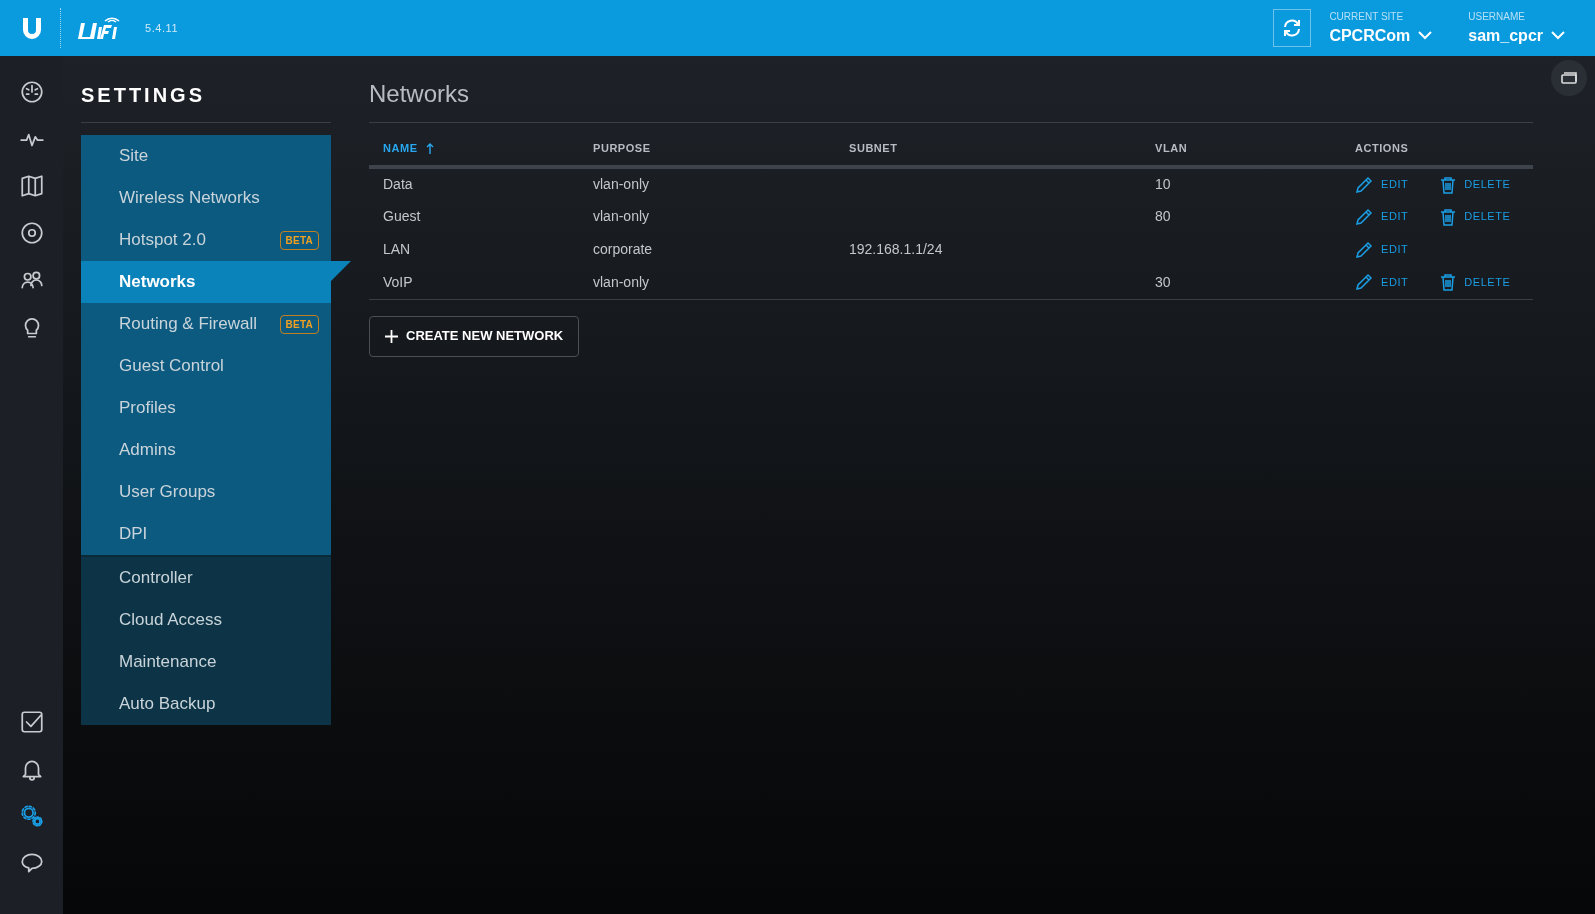 The height and width of the screenshot is (914, 1595). Describe the element at coordinates (206, 450) in the screenshot. I see `settings-menu-item: Admins` at that location.